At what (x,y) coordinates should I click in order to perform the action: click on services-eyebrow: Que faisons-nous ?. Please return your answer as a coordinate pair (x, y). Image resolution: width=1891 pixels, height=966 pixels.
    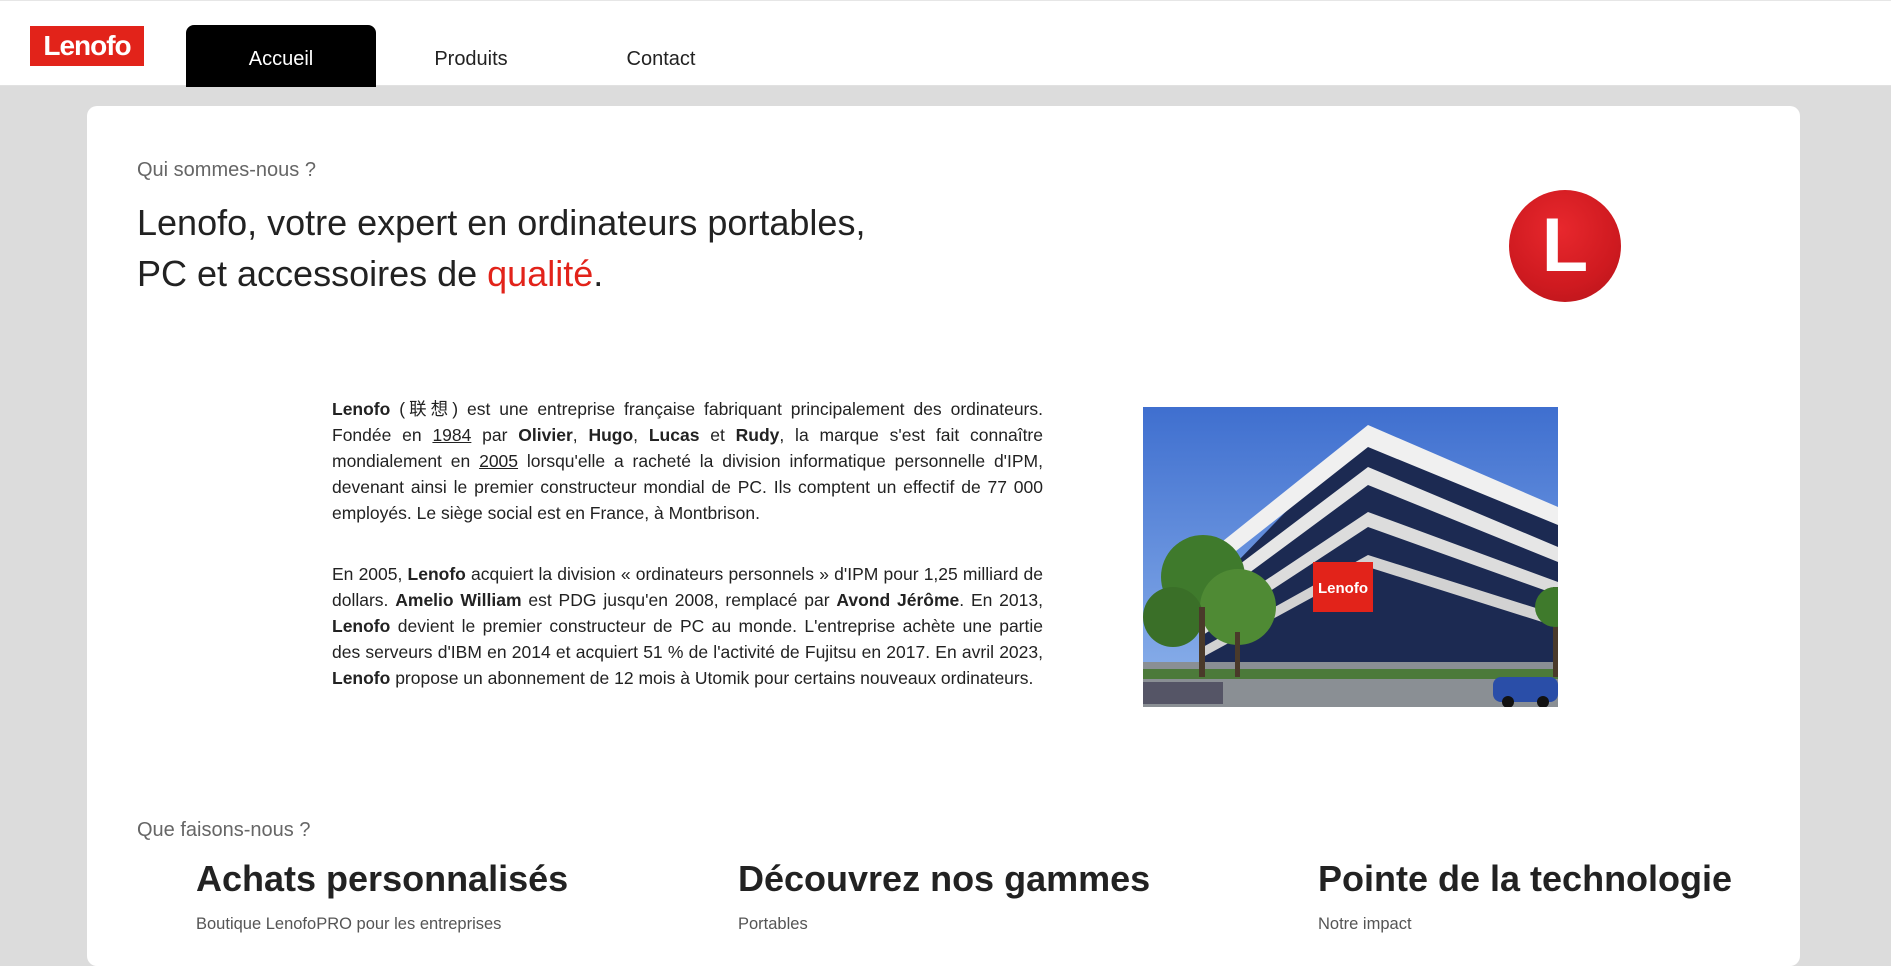
    Looking at the image, I should click on (224, 830).